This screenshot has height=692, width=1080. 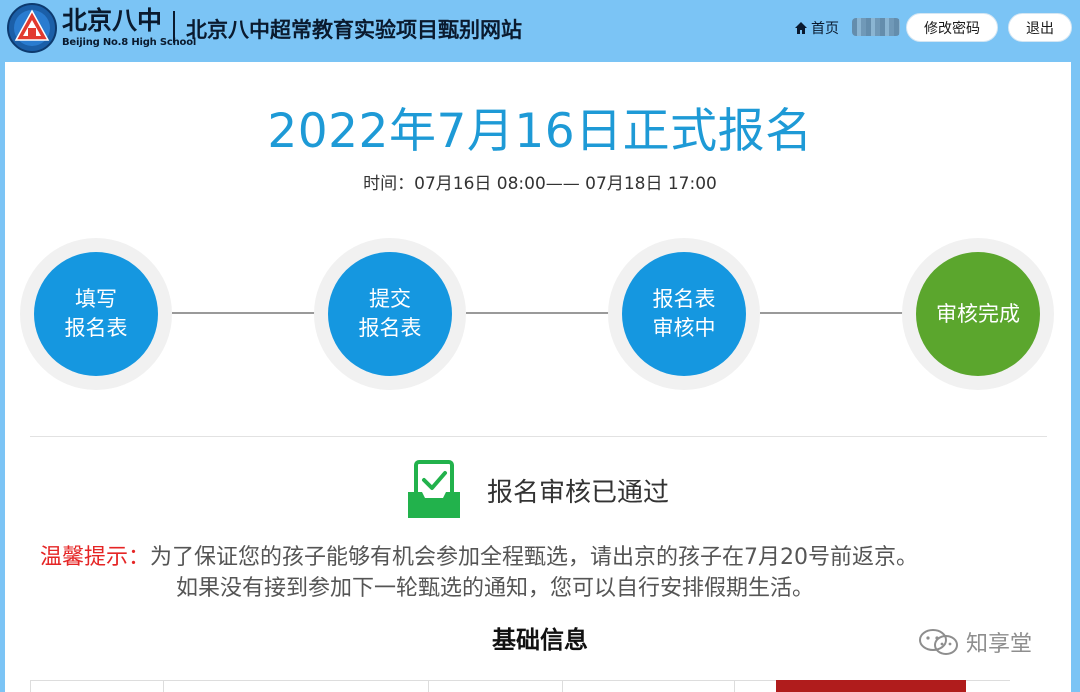 I want to click on step-submit-form: 提交 报名表, so click(x=390, y=314).